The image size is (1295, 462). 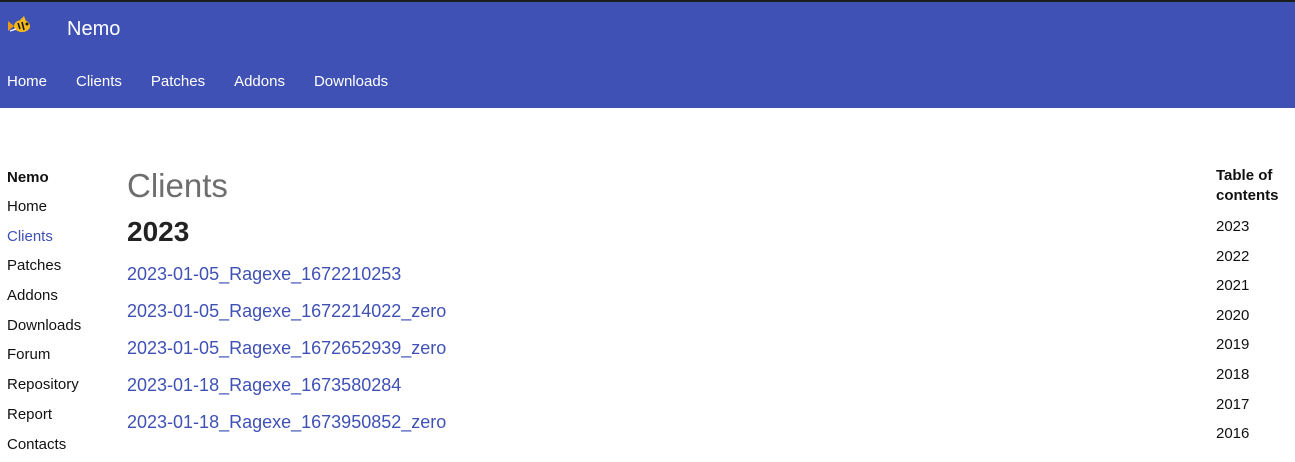 I want to click on client-link: 2023-01-18_Ragexe_1673580284, so click(x=627, y=385).